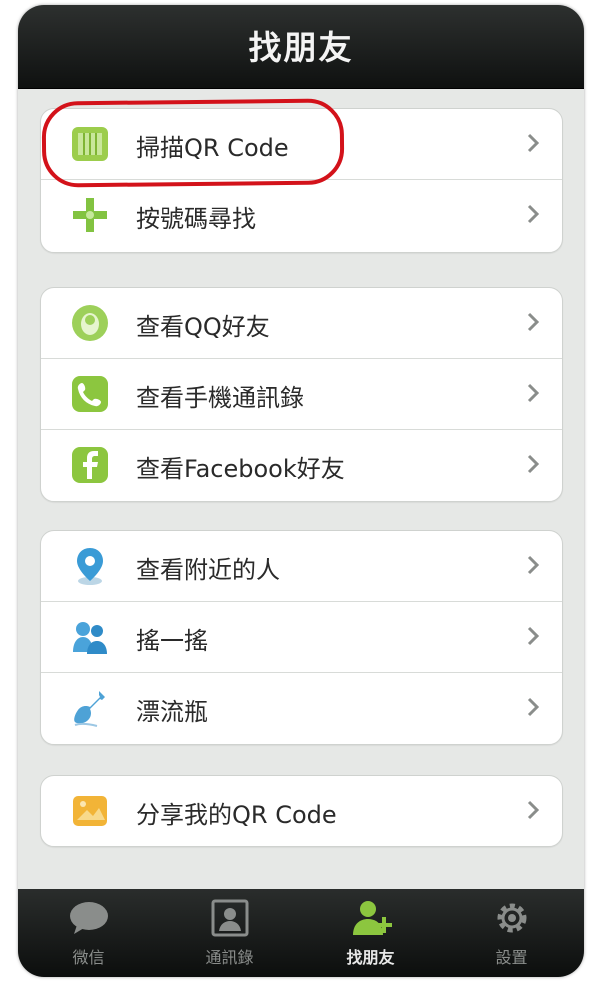  Describe the element at coordinates (240, 469) in the screenshot. I see `menu-item-label: 查看Facebook好友` at that location.